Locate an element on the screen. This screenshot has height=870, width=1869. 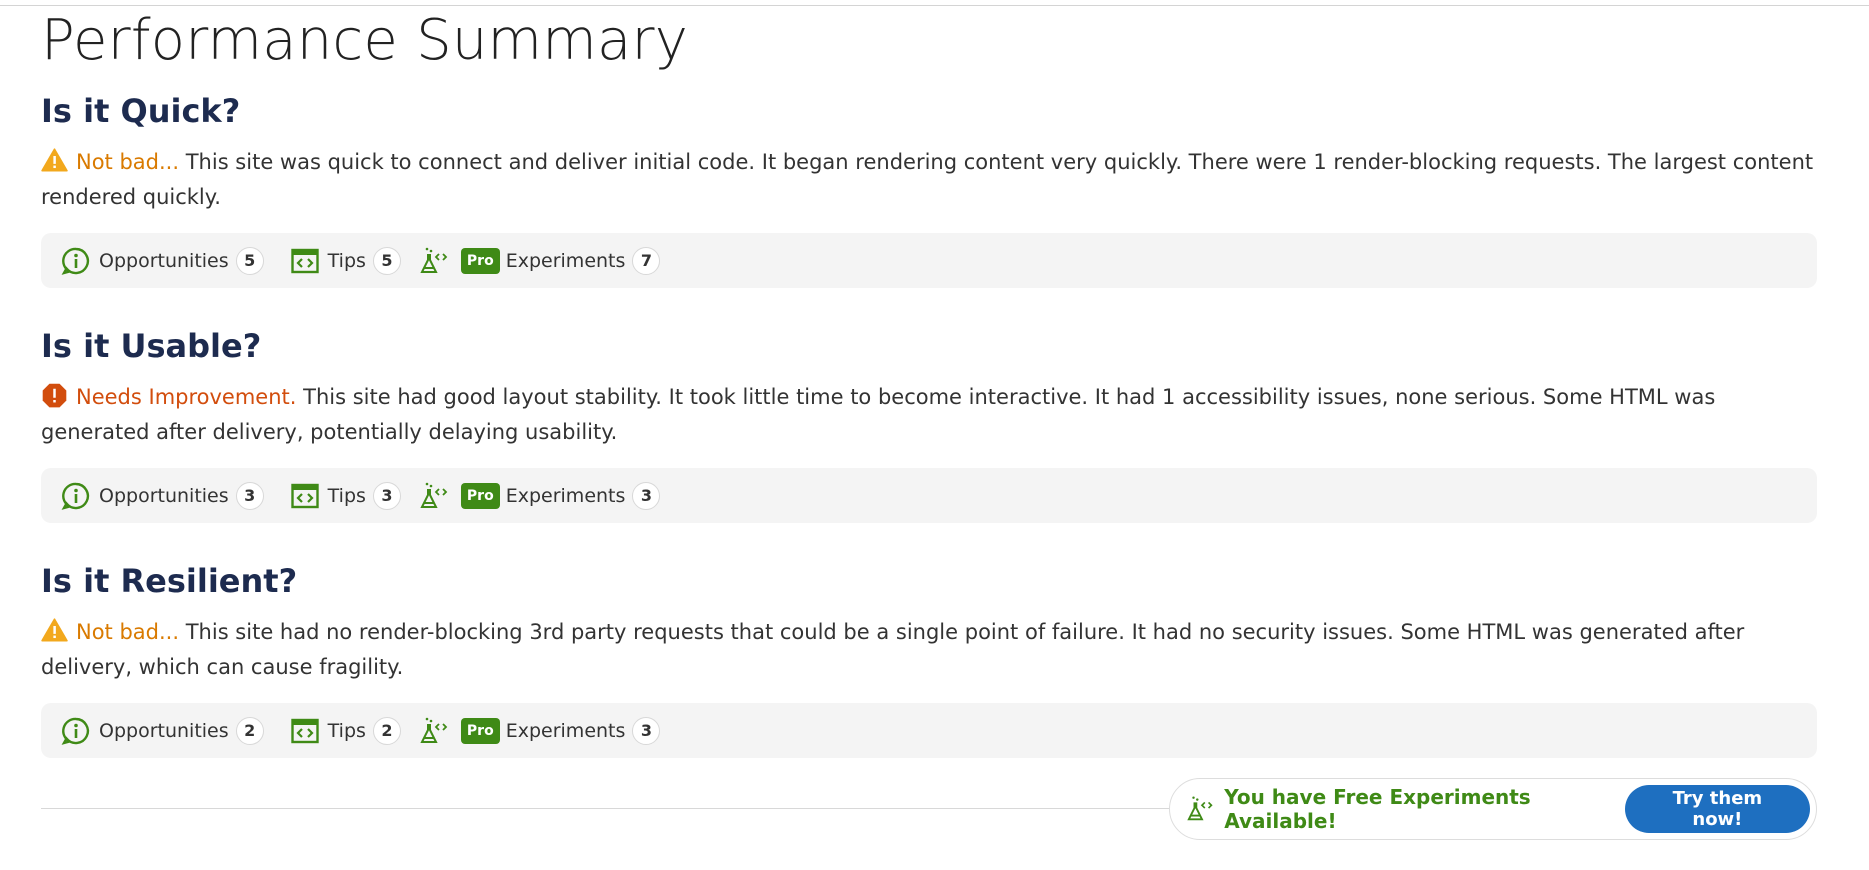
opportunities-count: 5 is located at coordinates (249, 260).